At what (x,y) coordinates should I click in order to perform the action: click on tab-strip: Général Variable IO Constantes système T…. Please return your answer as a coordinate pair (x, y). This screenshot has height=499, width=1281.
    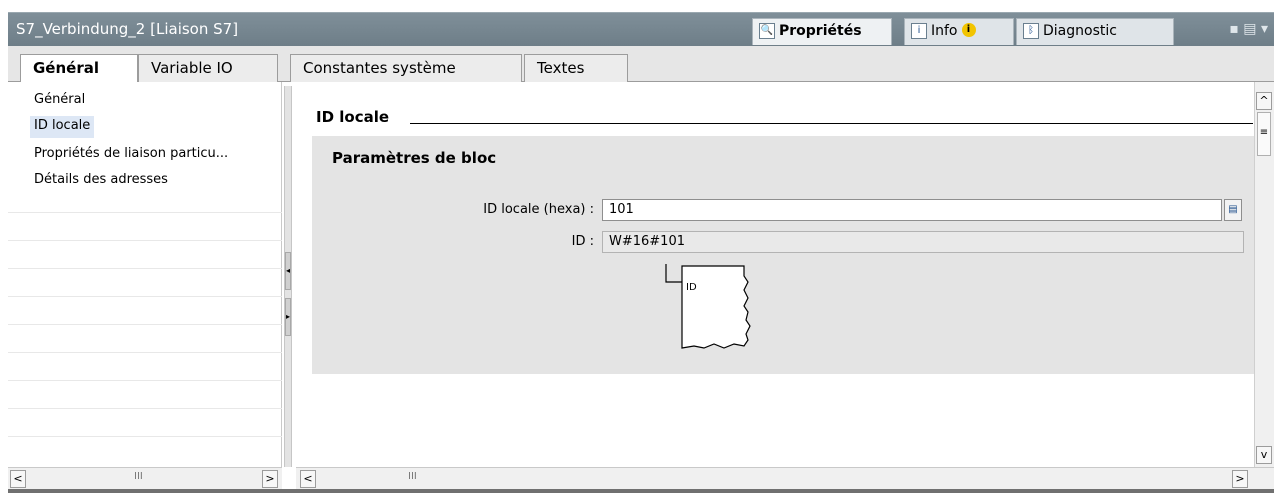
    Looking at the image, I should click on (641, 64).